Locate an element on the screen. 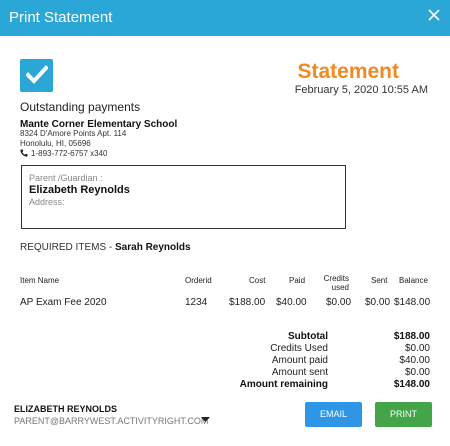 This screenshot has height=446, width=450. account-user-name: ELIZABETH REYNOLDS is located at coordinates (66, 409).